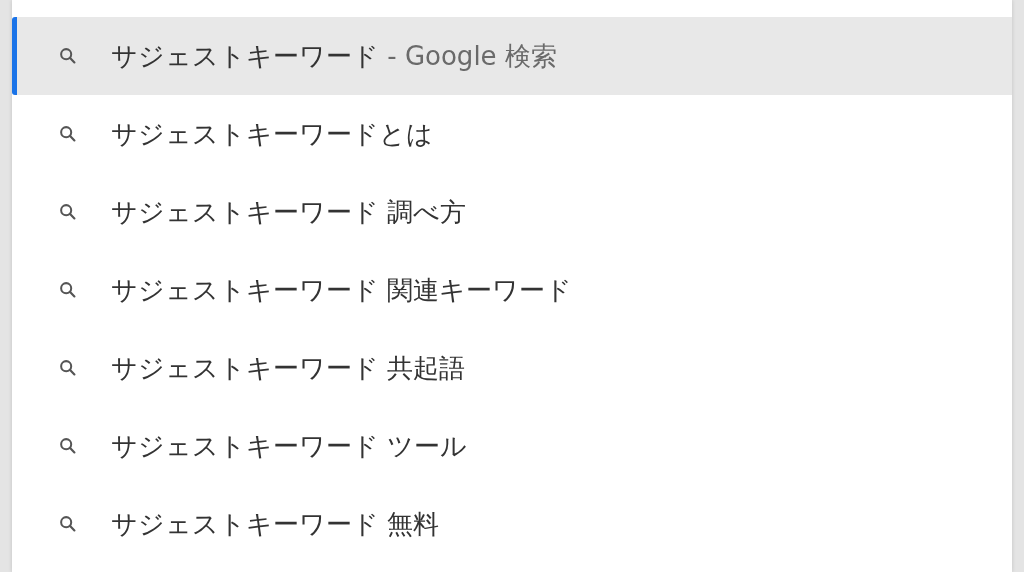 The image size is (1024, 572). Describe the element at coordinates (512, 212) in the screenshot. I see `suggestion-item: サジェストキーワード 調べ方` at that location.